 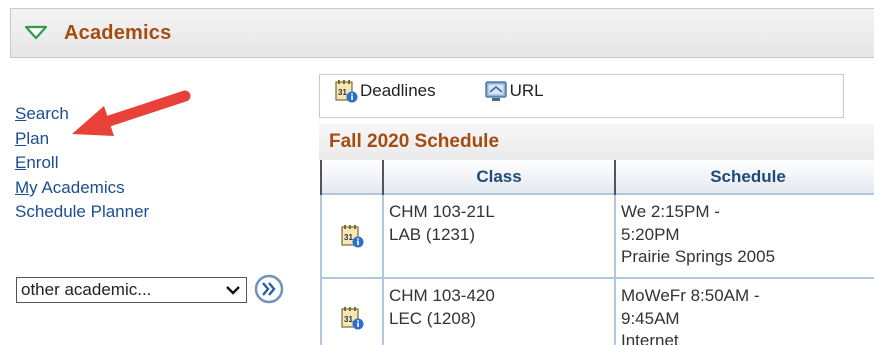 I want to click on my-academics-link-accesskey: M, so click(x=22, y=187).